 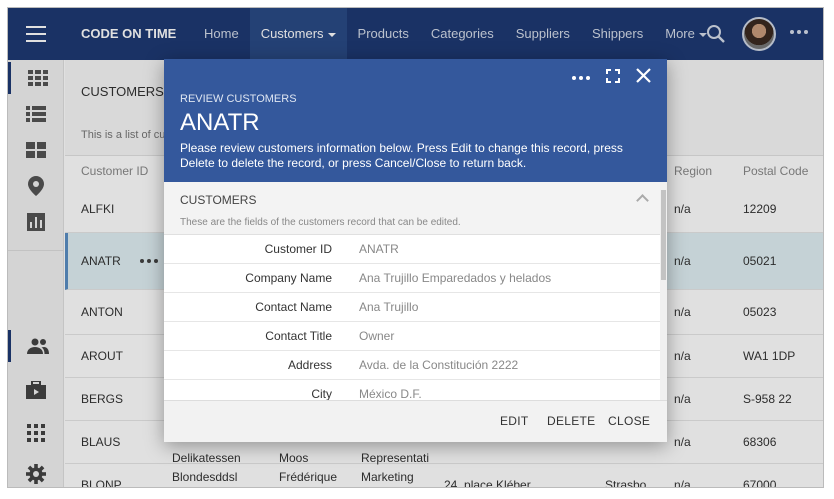 I want to click on field-label: Contact Title, so click(x=298, y=336).